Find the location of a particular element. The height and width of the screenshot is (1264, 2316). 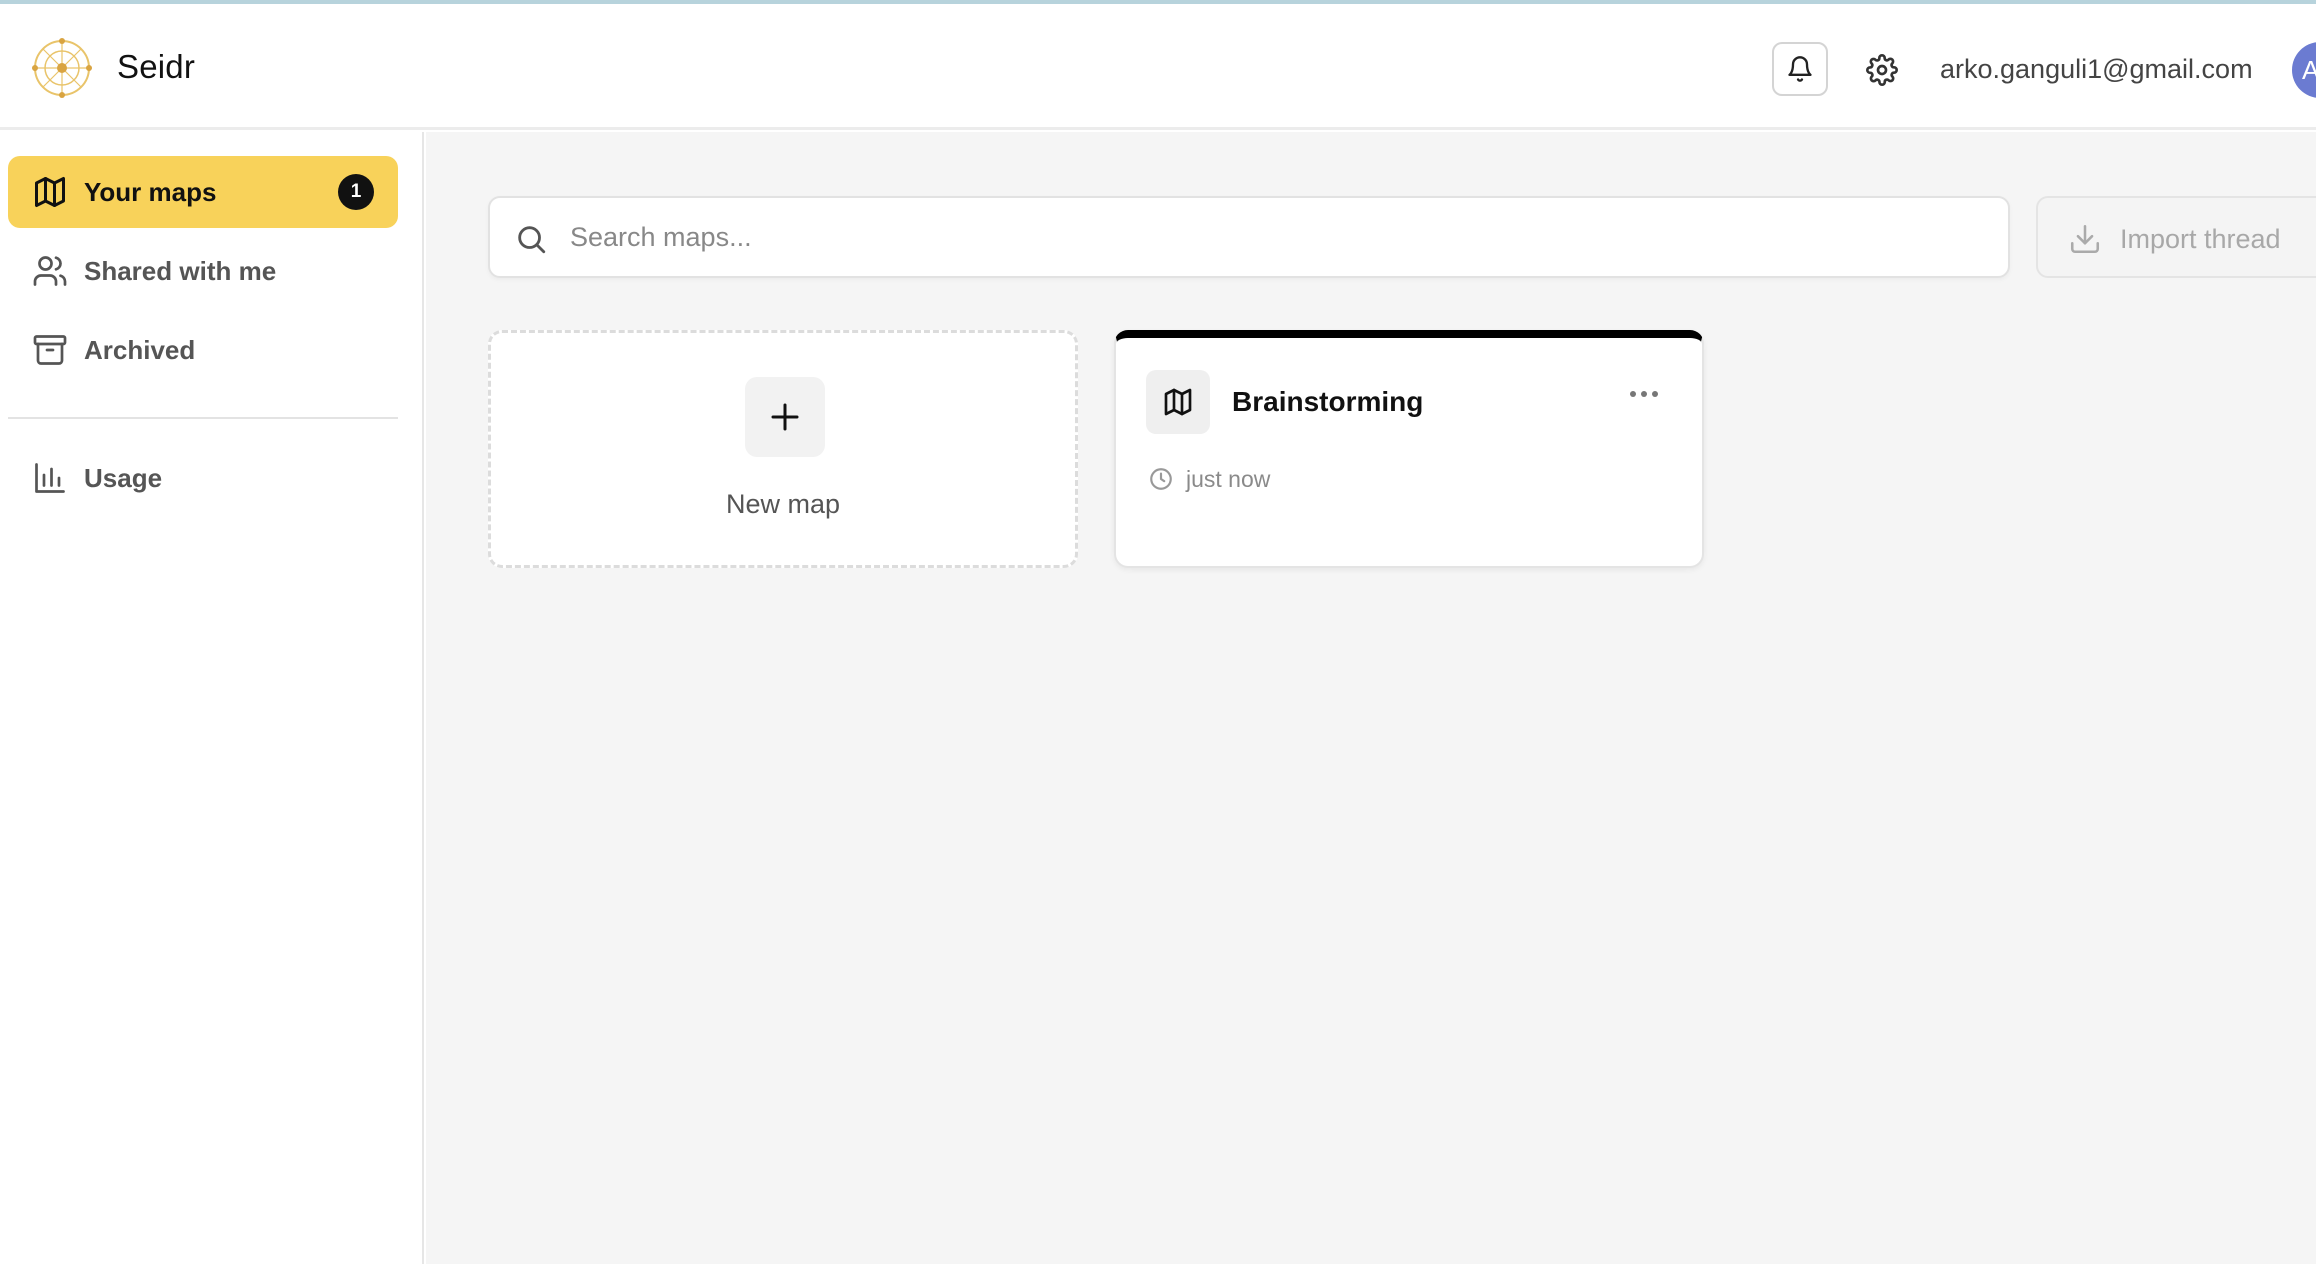

sidebar-item-label: Archived is located at coordinates (140, 349).